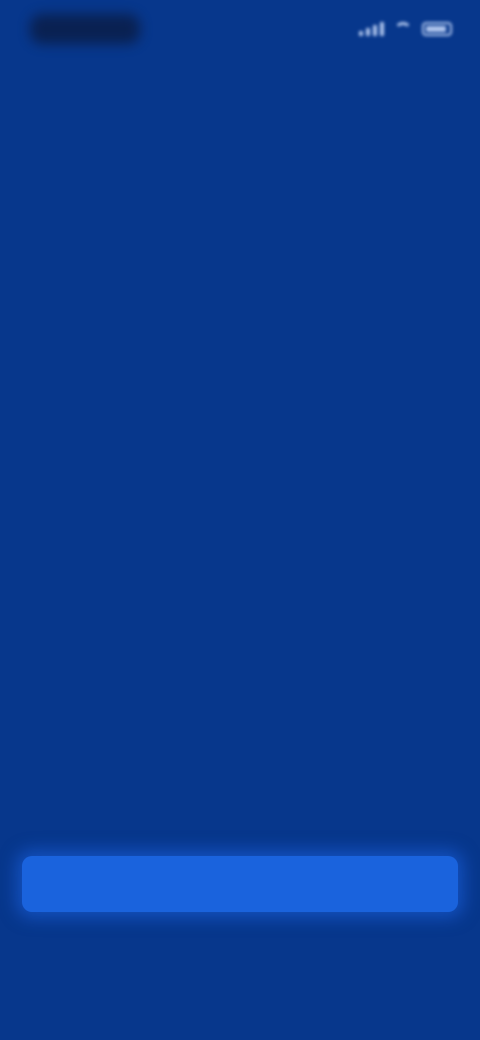  I want to click on content-heading, so click(202, 187).